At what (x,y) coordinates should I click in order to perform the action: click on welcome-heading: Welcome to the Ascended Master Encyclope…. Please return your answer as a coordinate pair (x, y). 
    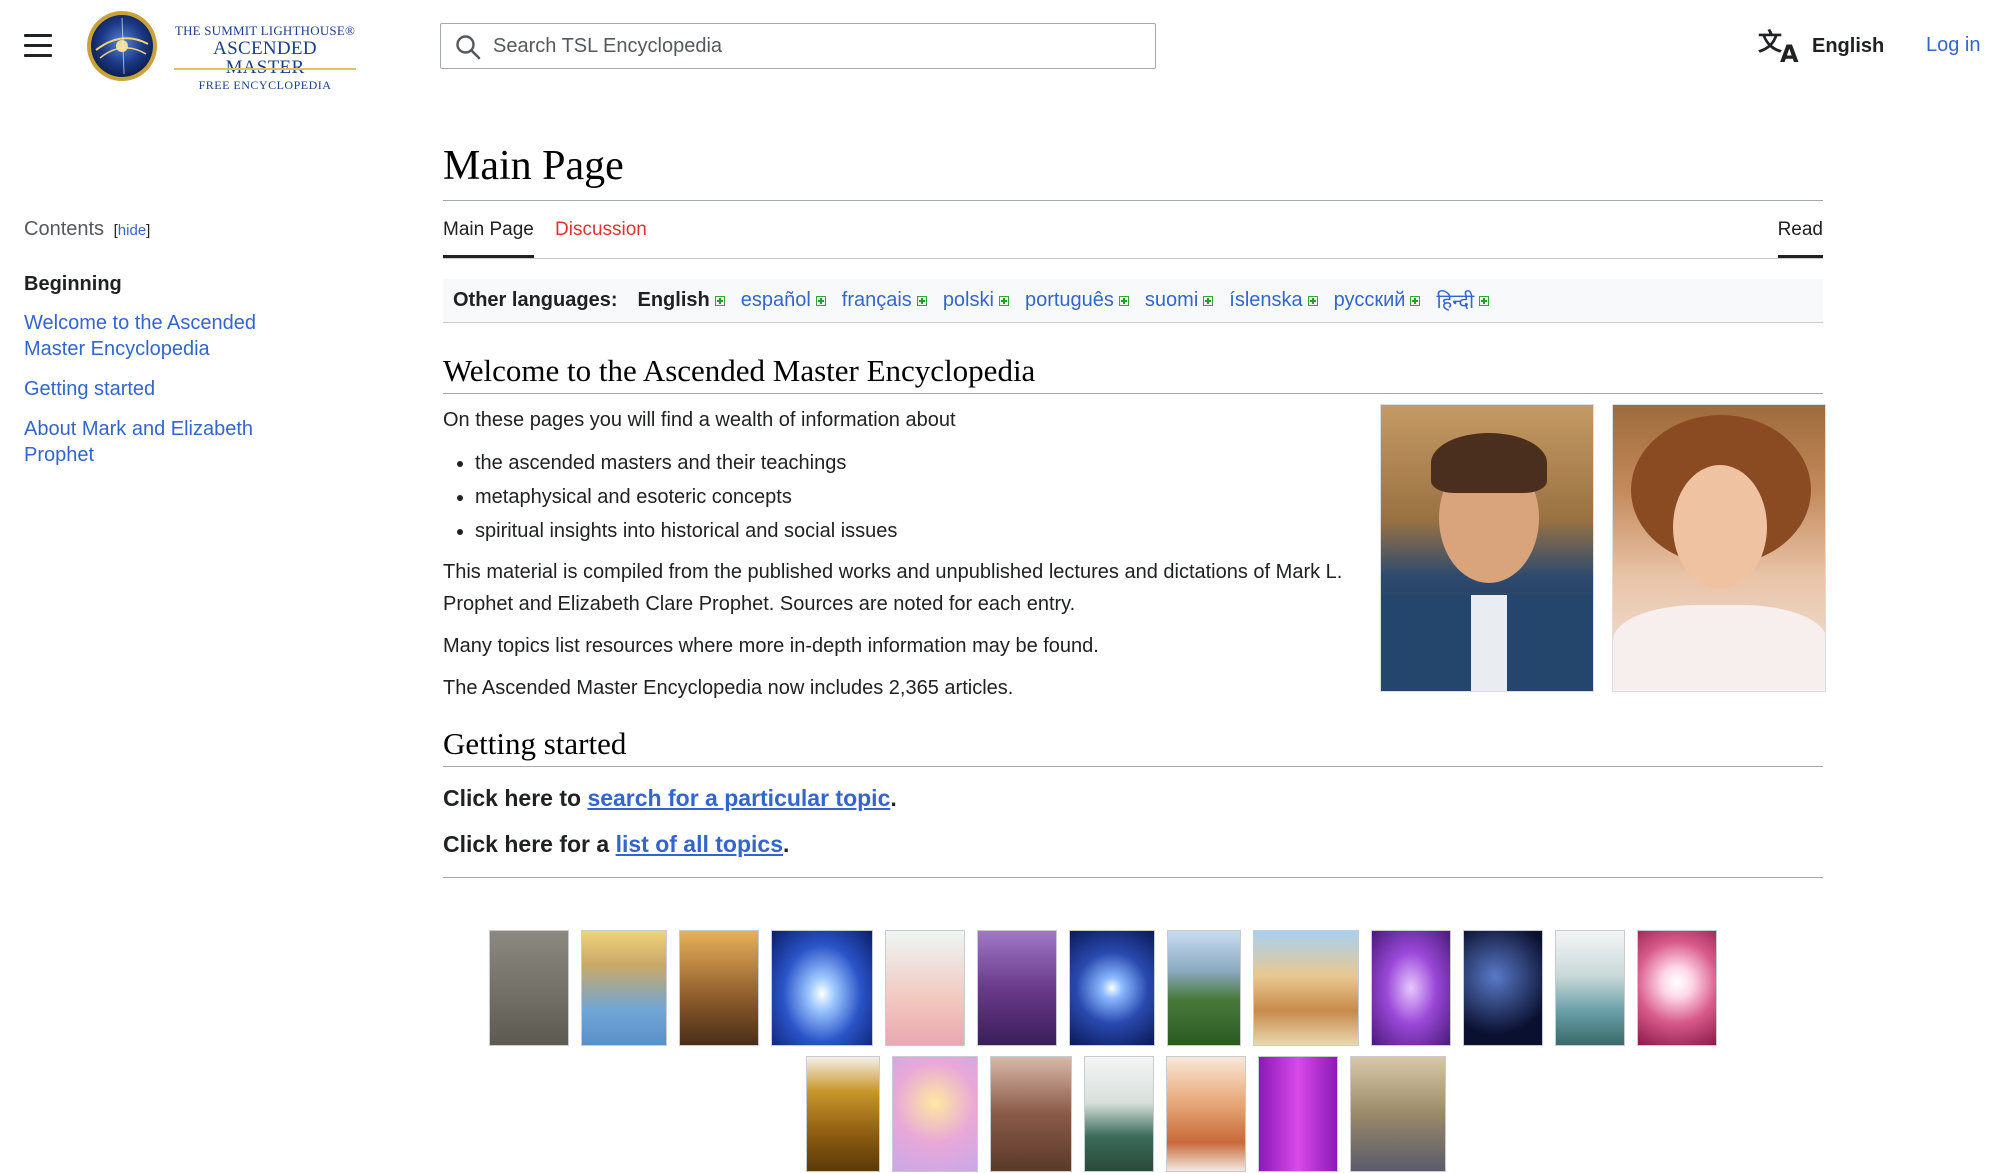
    Looking at the image, I should click on (1133, 372).